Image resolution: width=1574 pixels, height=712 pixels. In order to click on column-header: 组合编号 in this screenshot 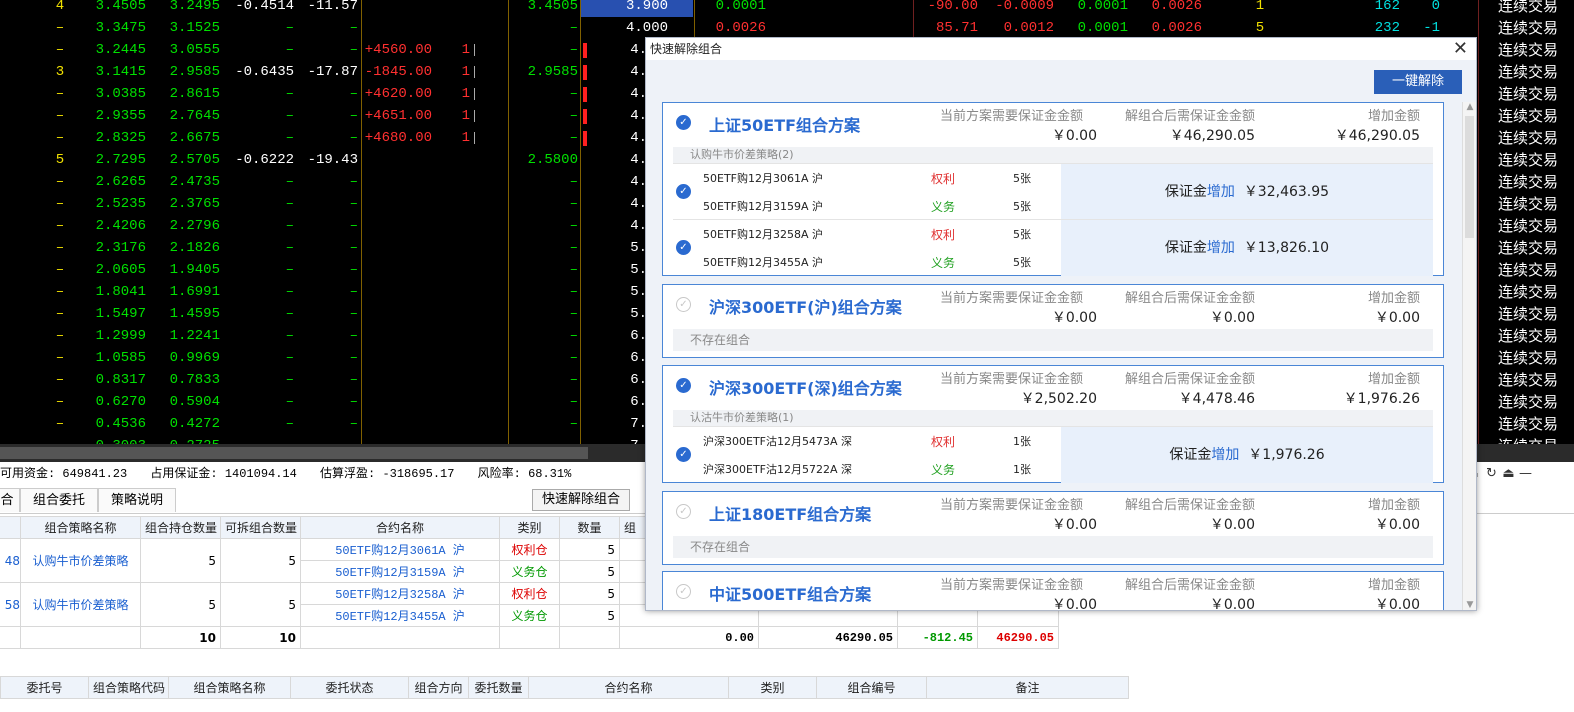, I will do `click(871, 687)`.